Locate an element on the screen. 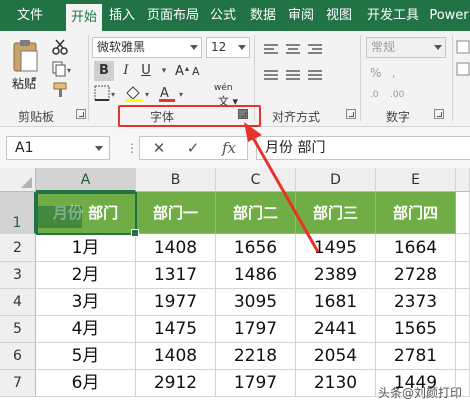  annotation-arrow is located at coordinates (282, 187).